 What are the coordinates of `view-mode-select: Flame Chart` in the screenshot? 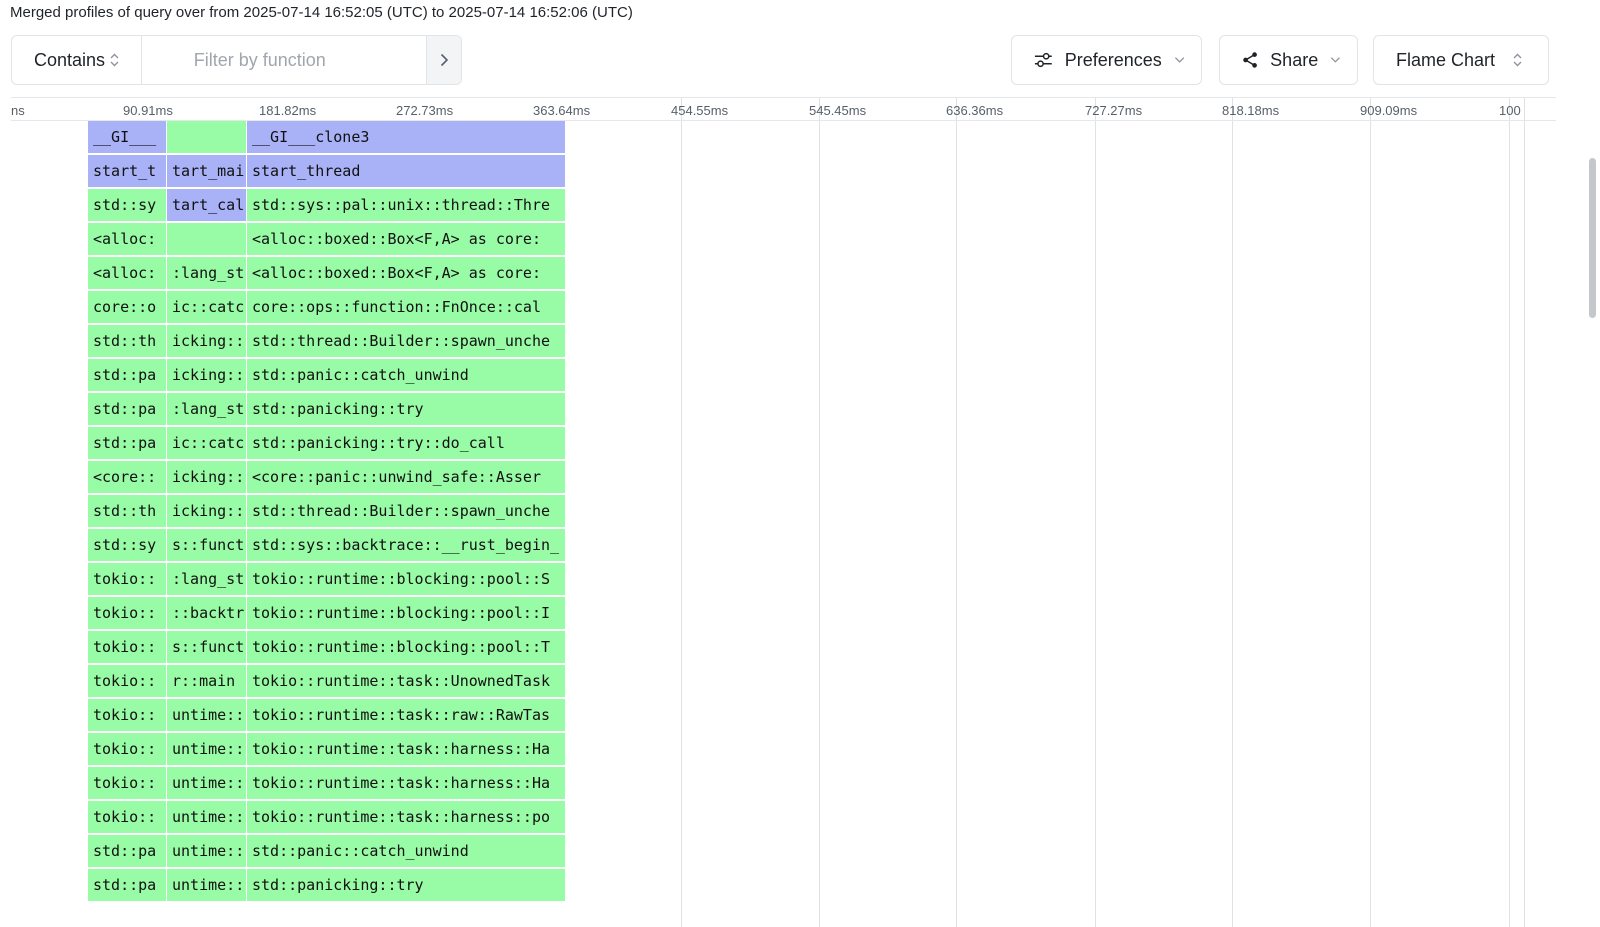 It's located at (1461, 60).